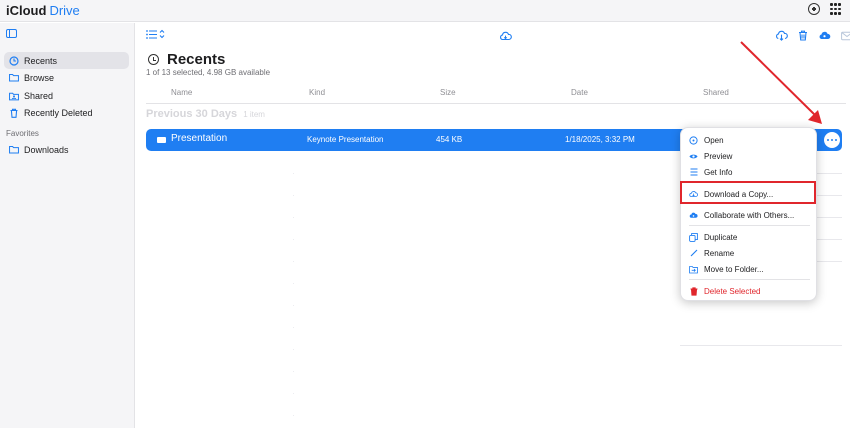 Image resolution: width=850 pixels, height=428 pixels. Describe the element at coordinates (749, 237) in the screenshot. I see `menu-item-duplicate: Duplicate` at that location.